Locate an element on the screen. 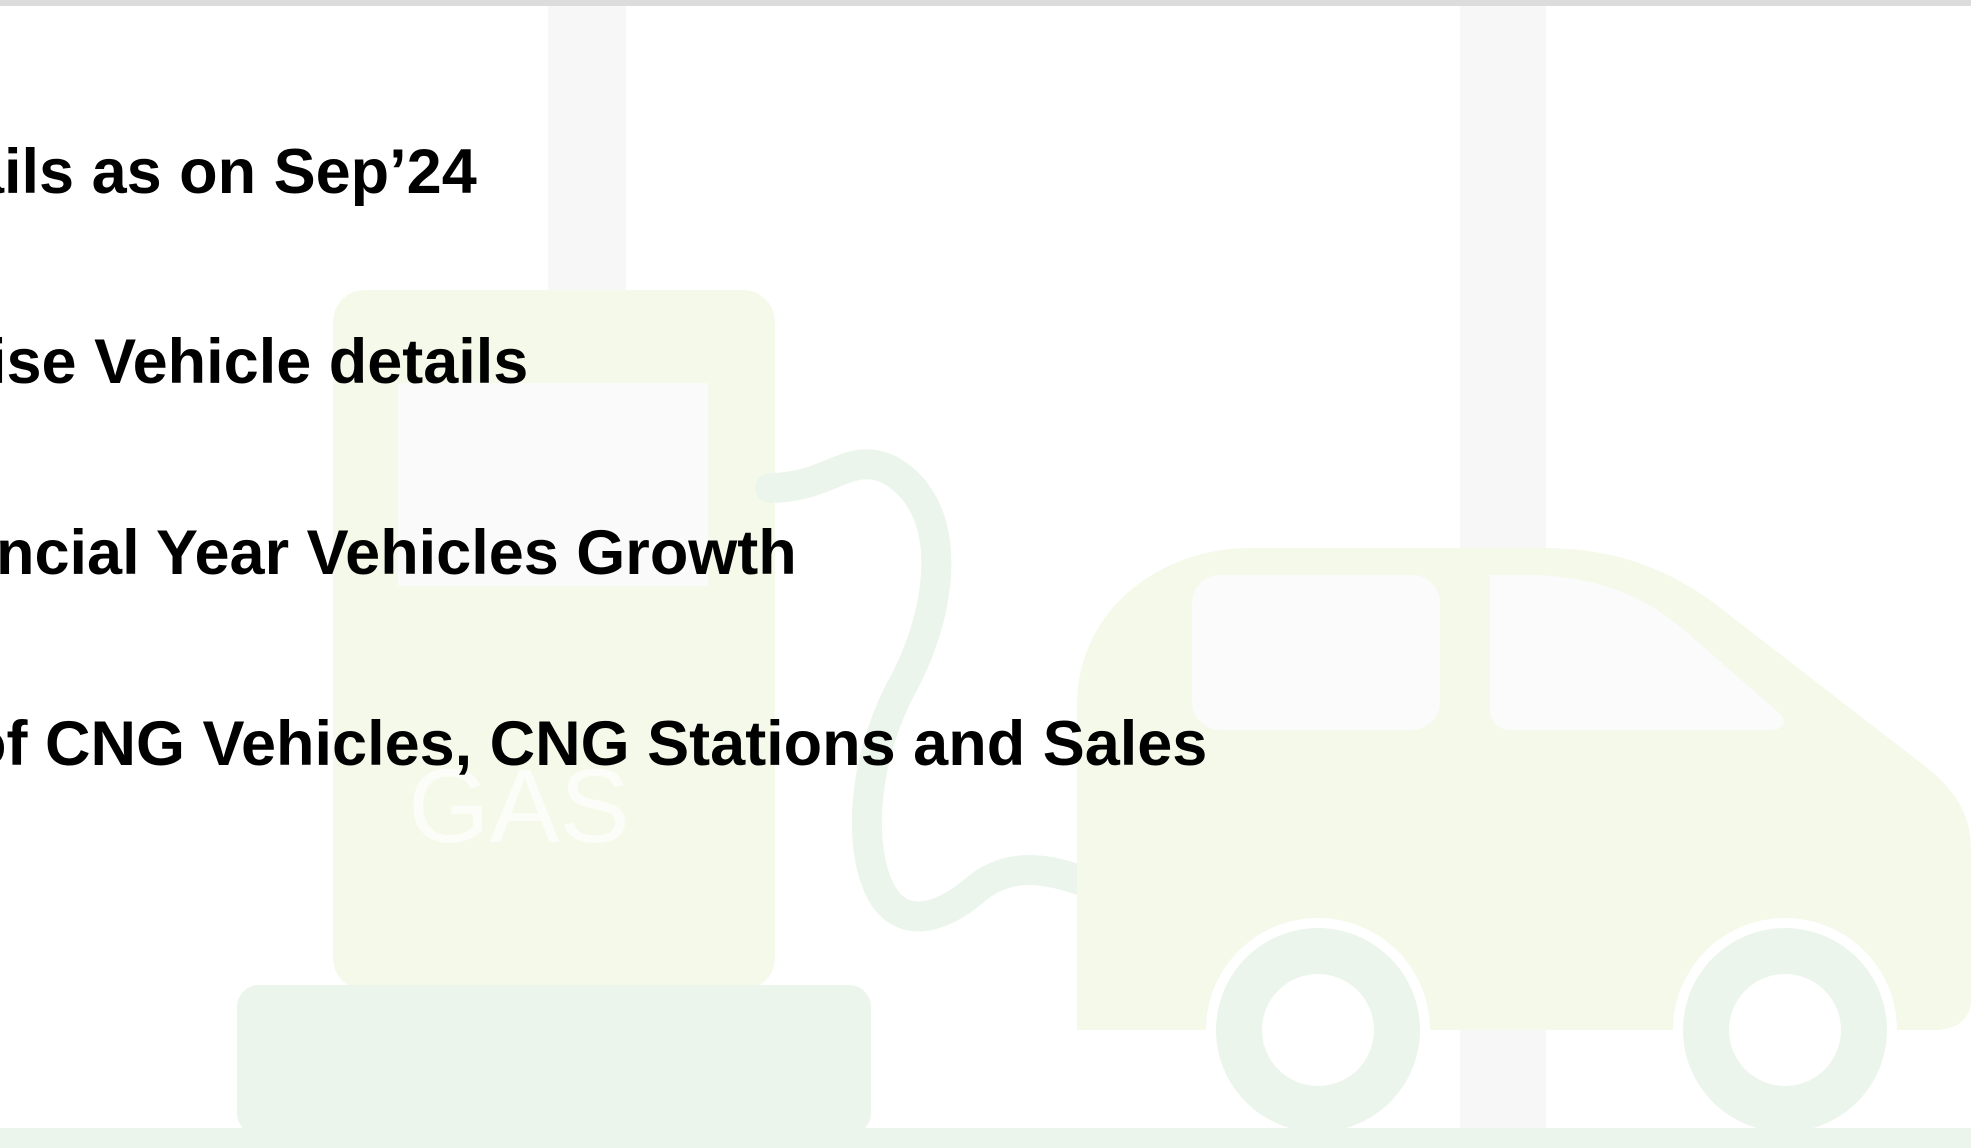 The image size is (1971, 1148). agenda-item: tails as on Sep’24 is located at coordinates (238, 172).